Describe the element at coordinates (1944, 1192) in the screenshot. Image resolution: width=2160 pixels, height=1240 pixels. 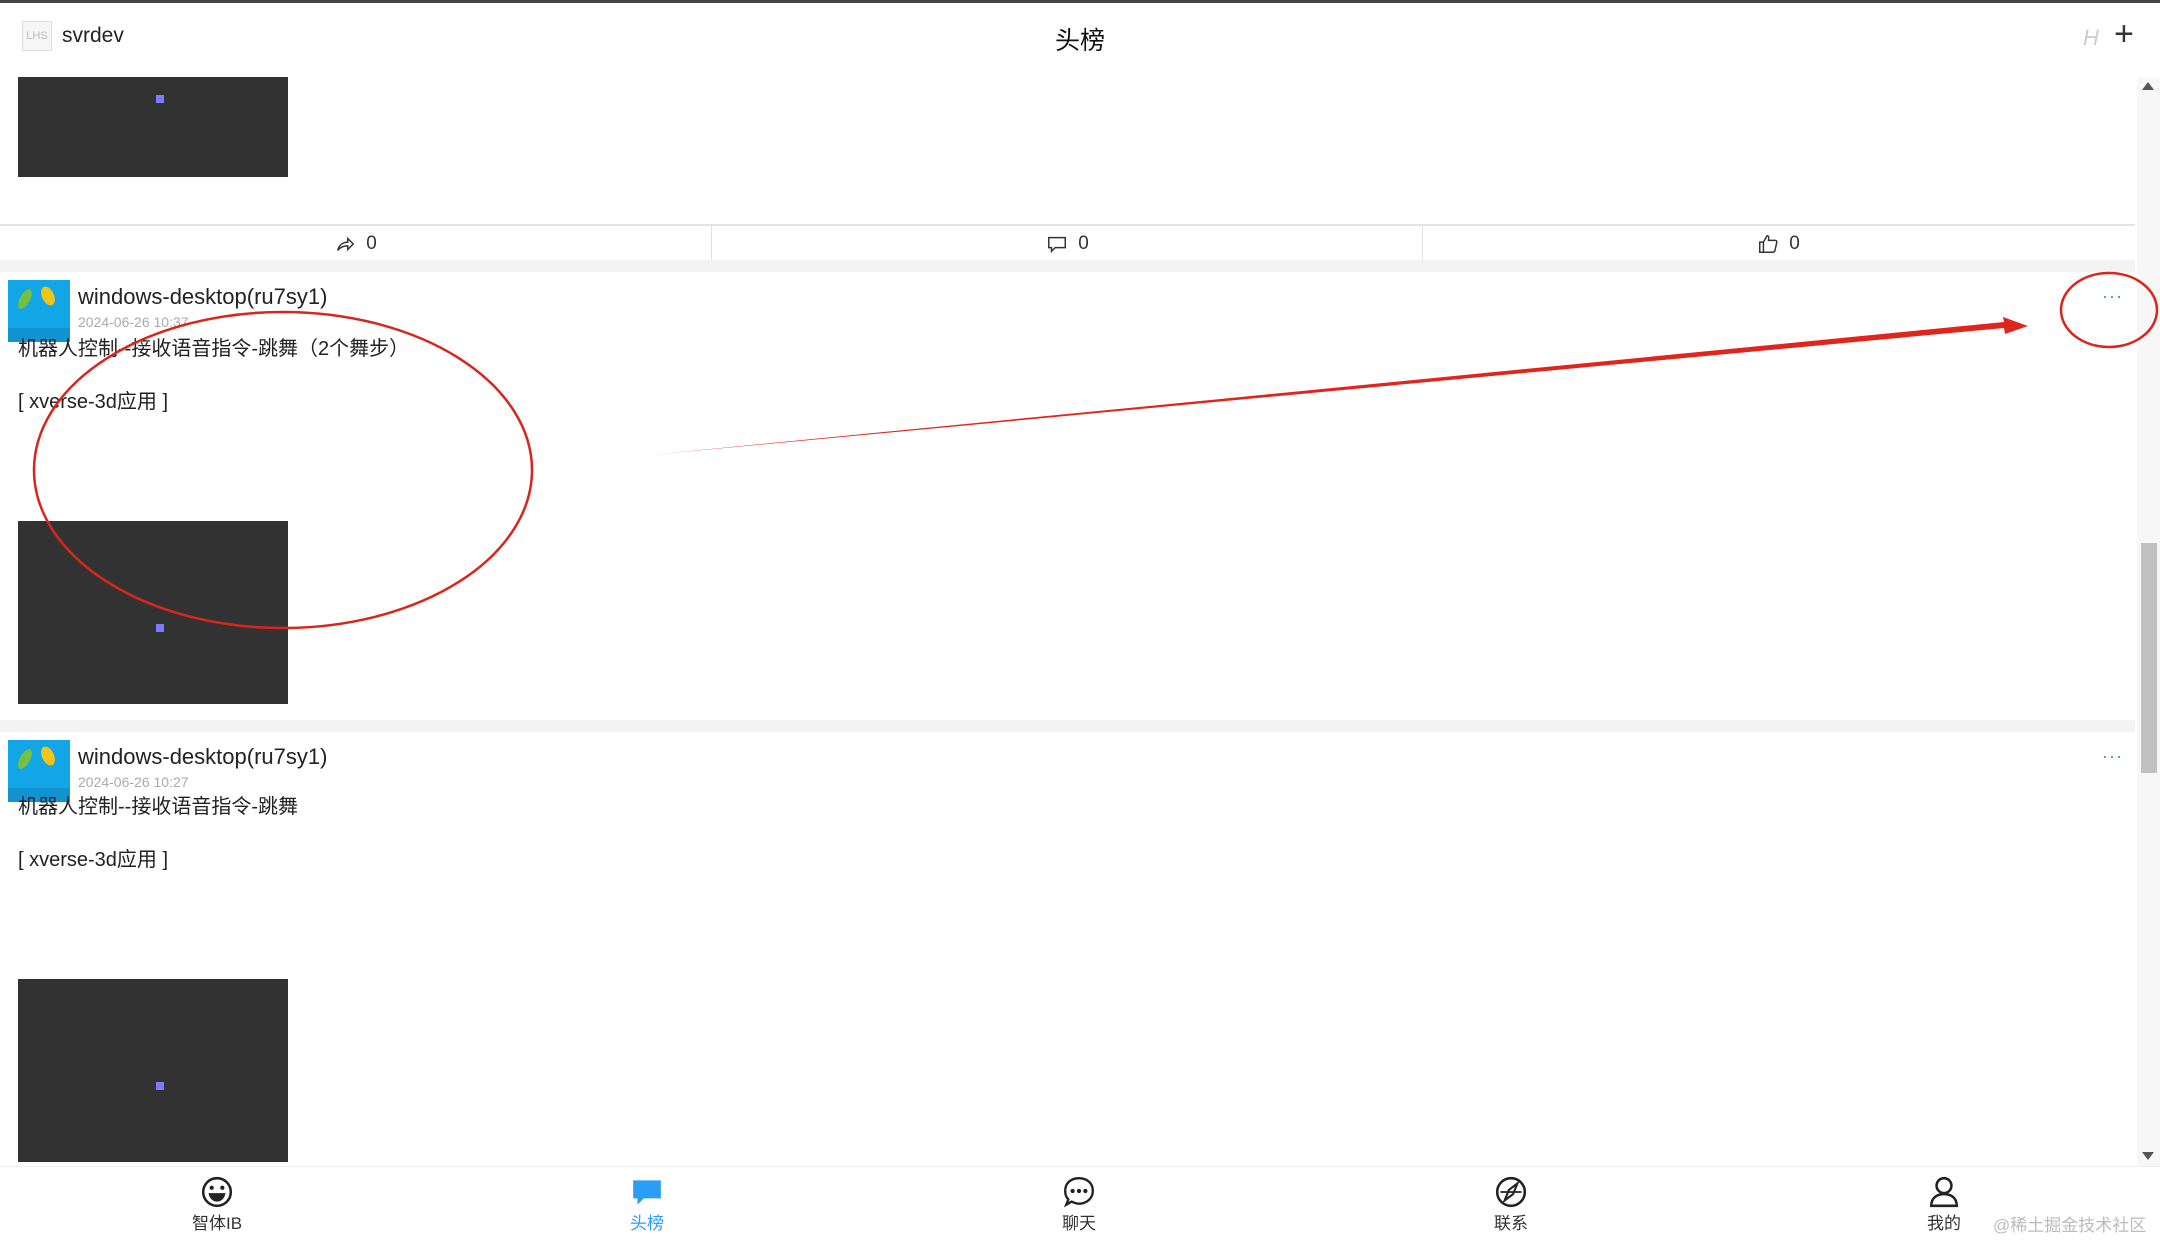
I see `user-icon` at that location.